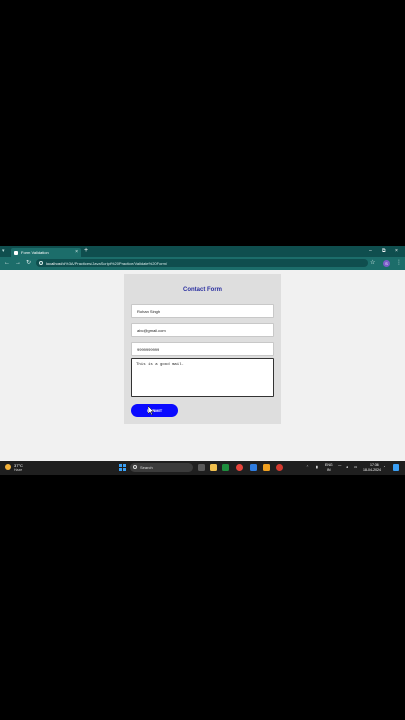  I want to click on copilot-icon, so click(396, 467).